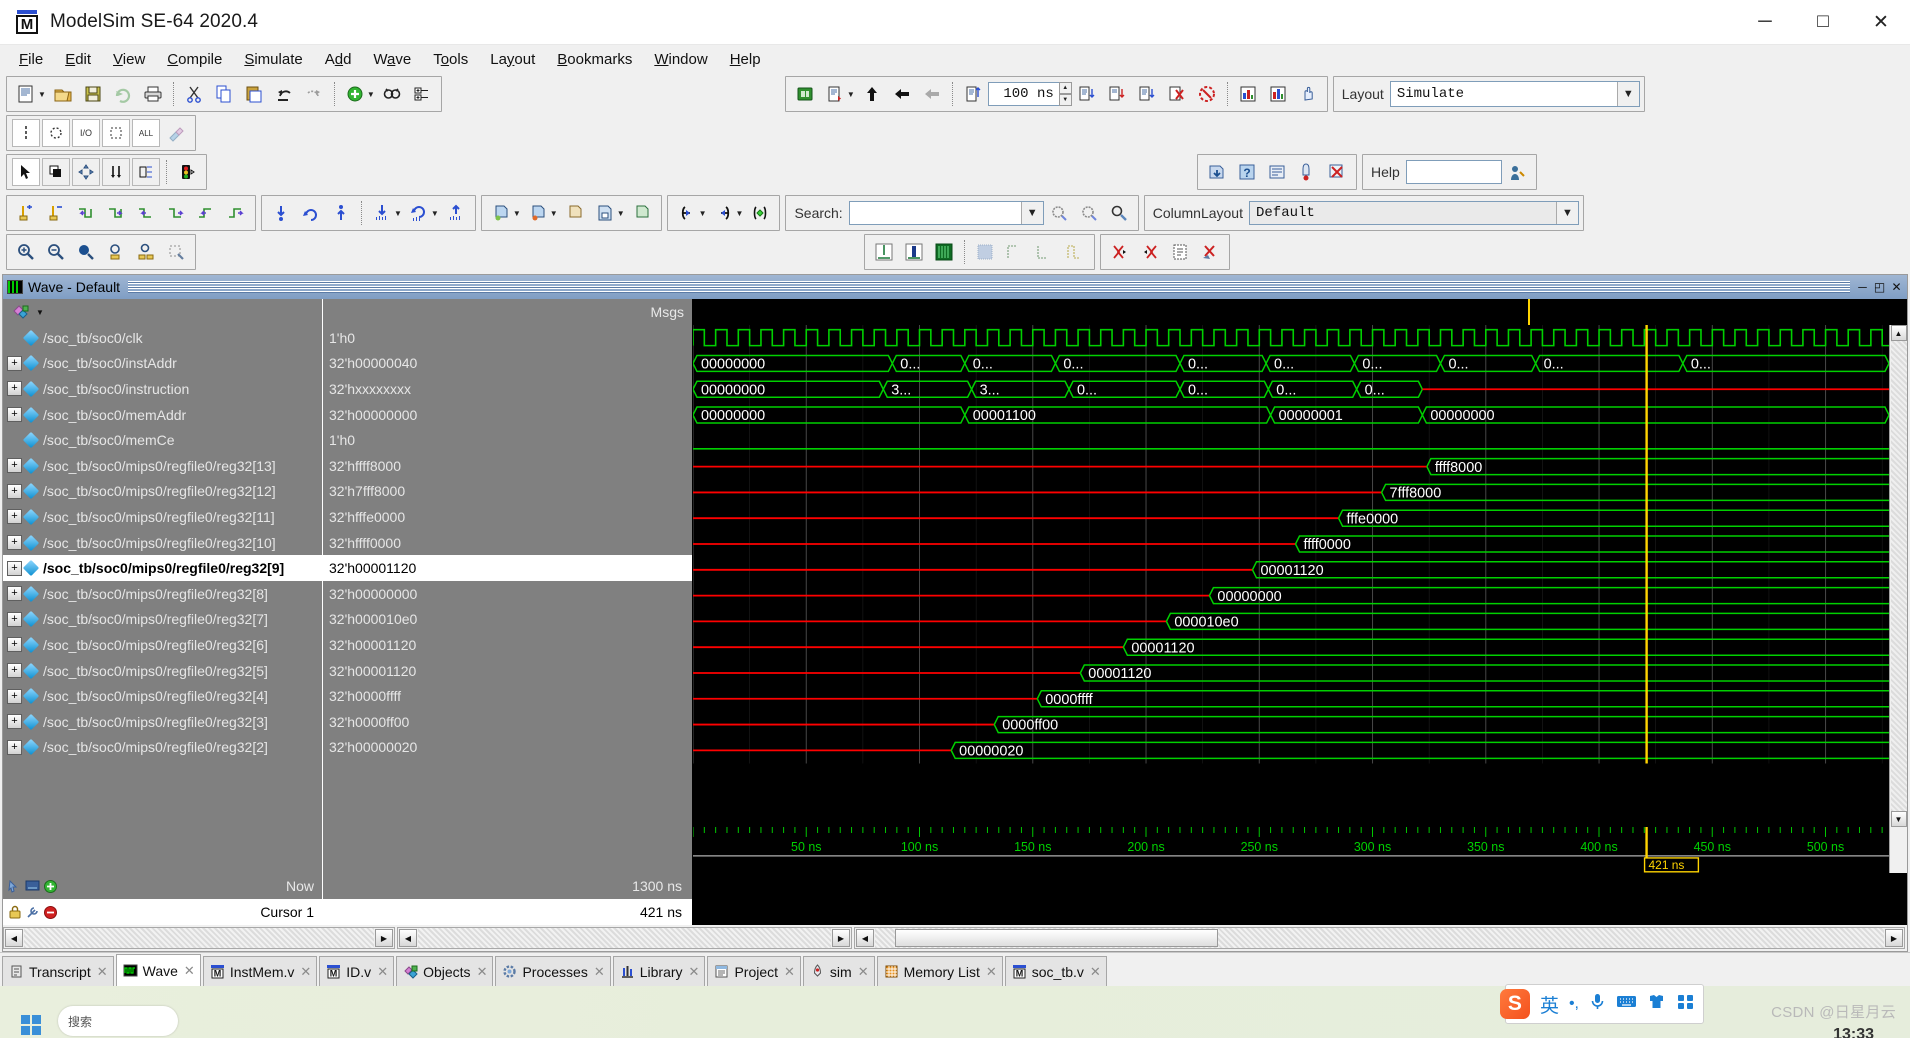 The height and width of the screenshot is (1038, 1910). Describe the element at coordinates (1514, 1004) in the screenshot. I see `sogou-logo-icon: S` at that location.